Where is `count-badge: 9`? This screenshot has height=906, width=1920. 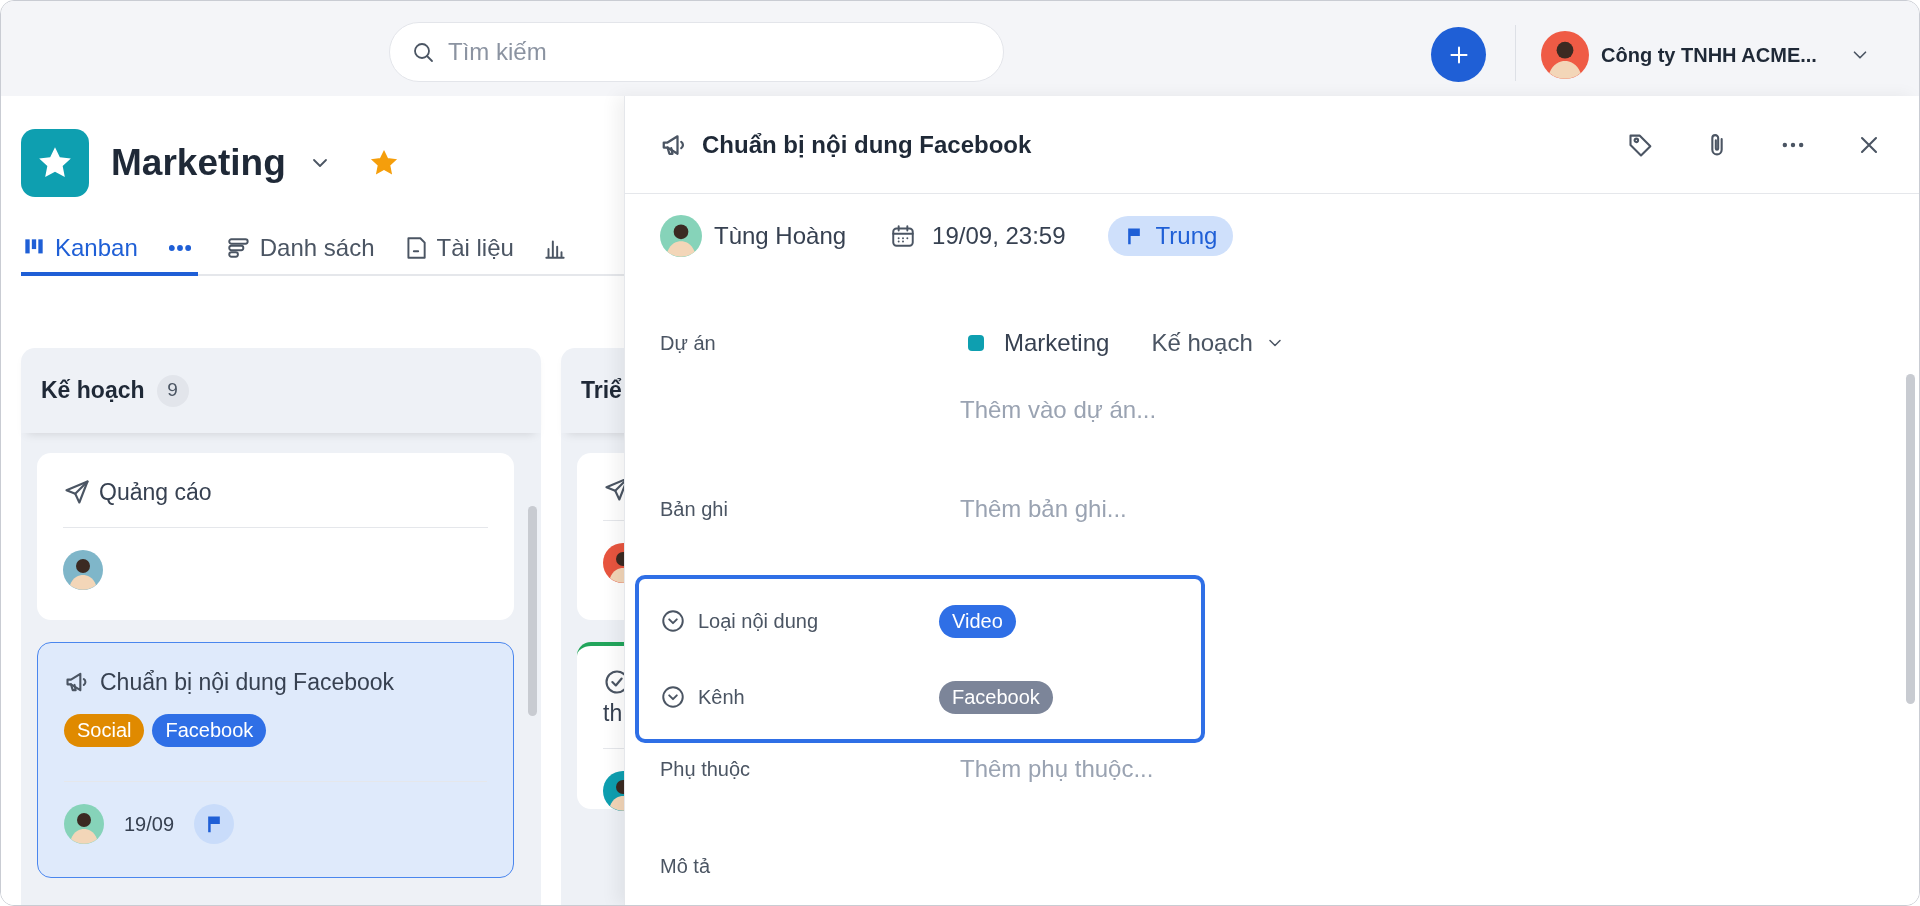 count-badge: 9 is located at coordinates (172, 390).